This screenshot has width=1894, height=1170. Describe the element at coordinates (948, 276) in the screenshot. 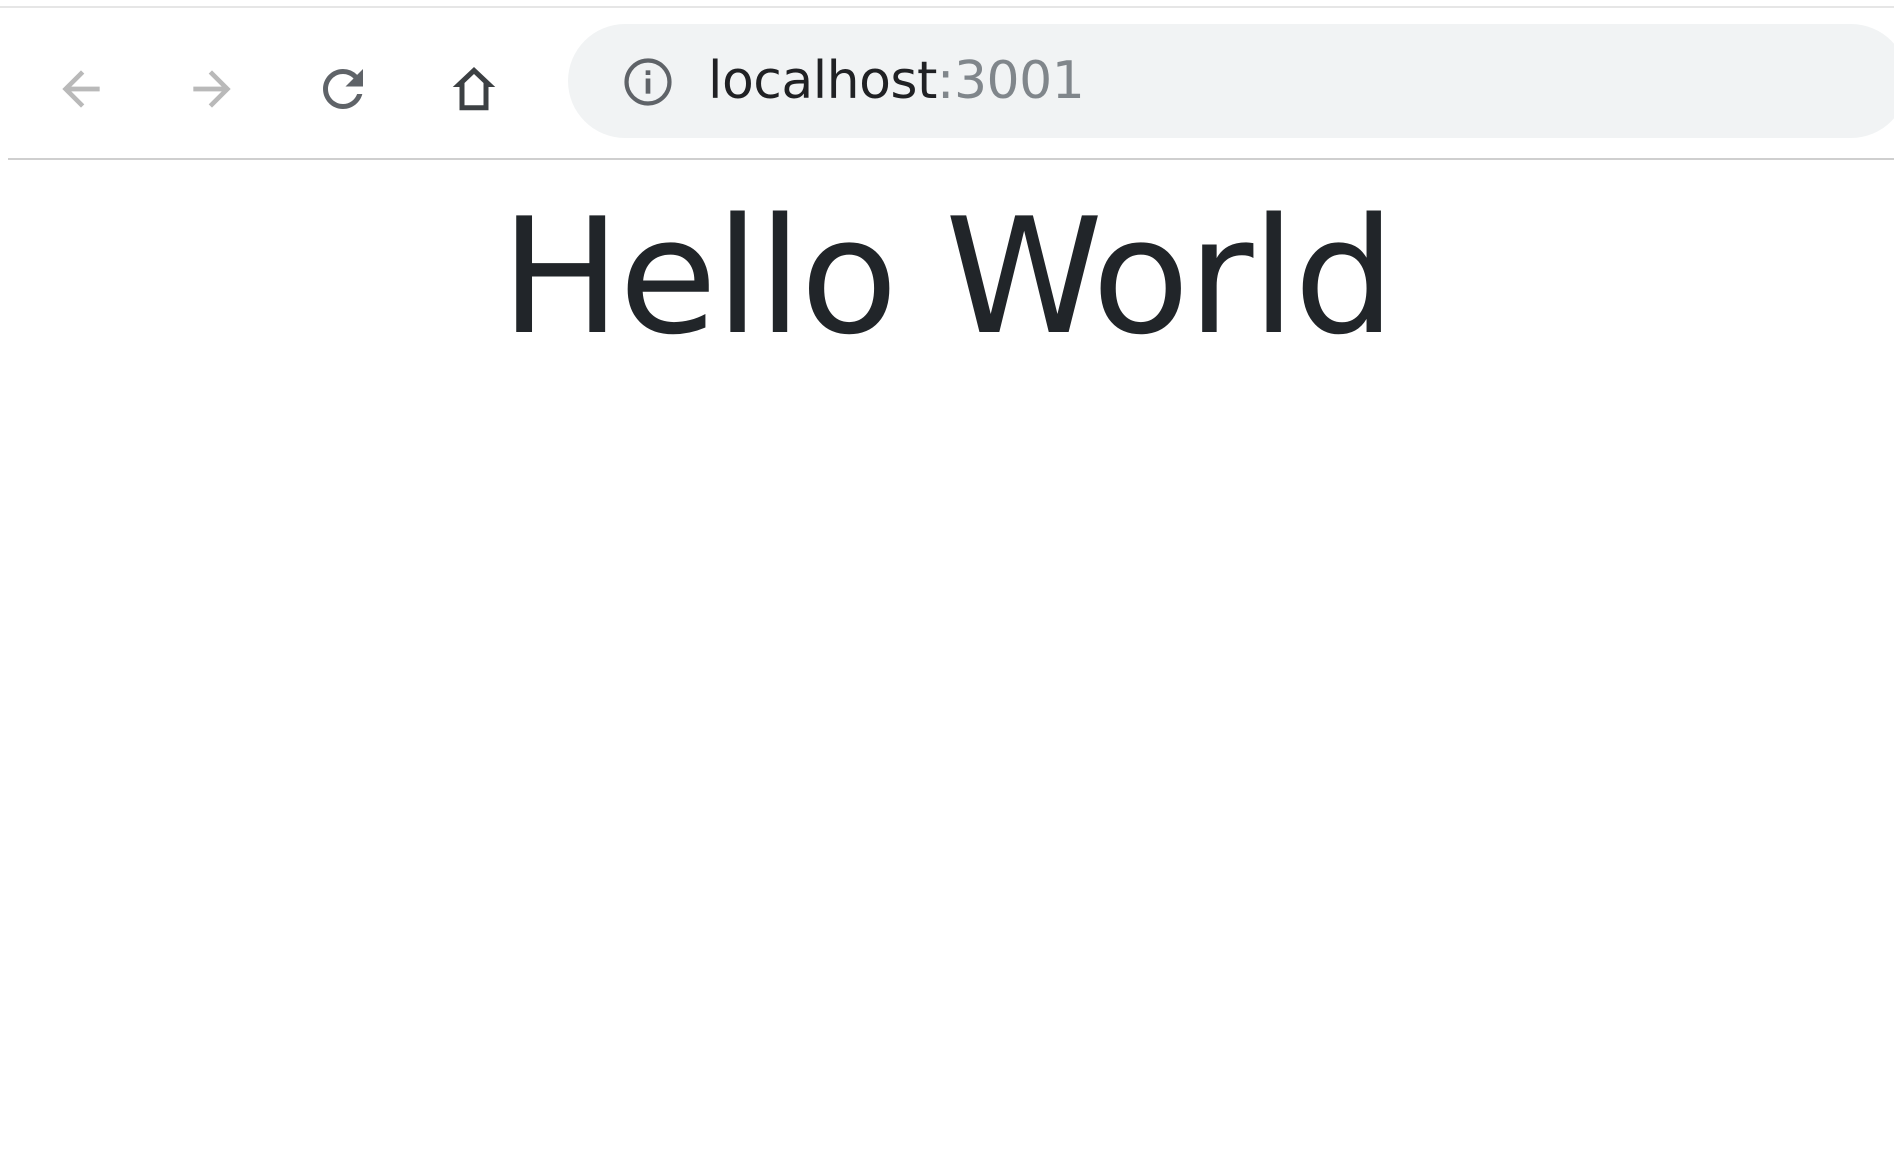

I see `page-heading: Hello World` at that location.